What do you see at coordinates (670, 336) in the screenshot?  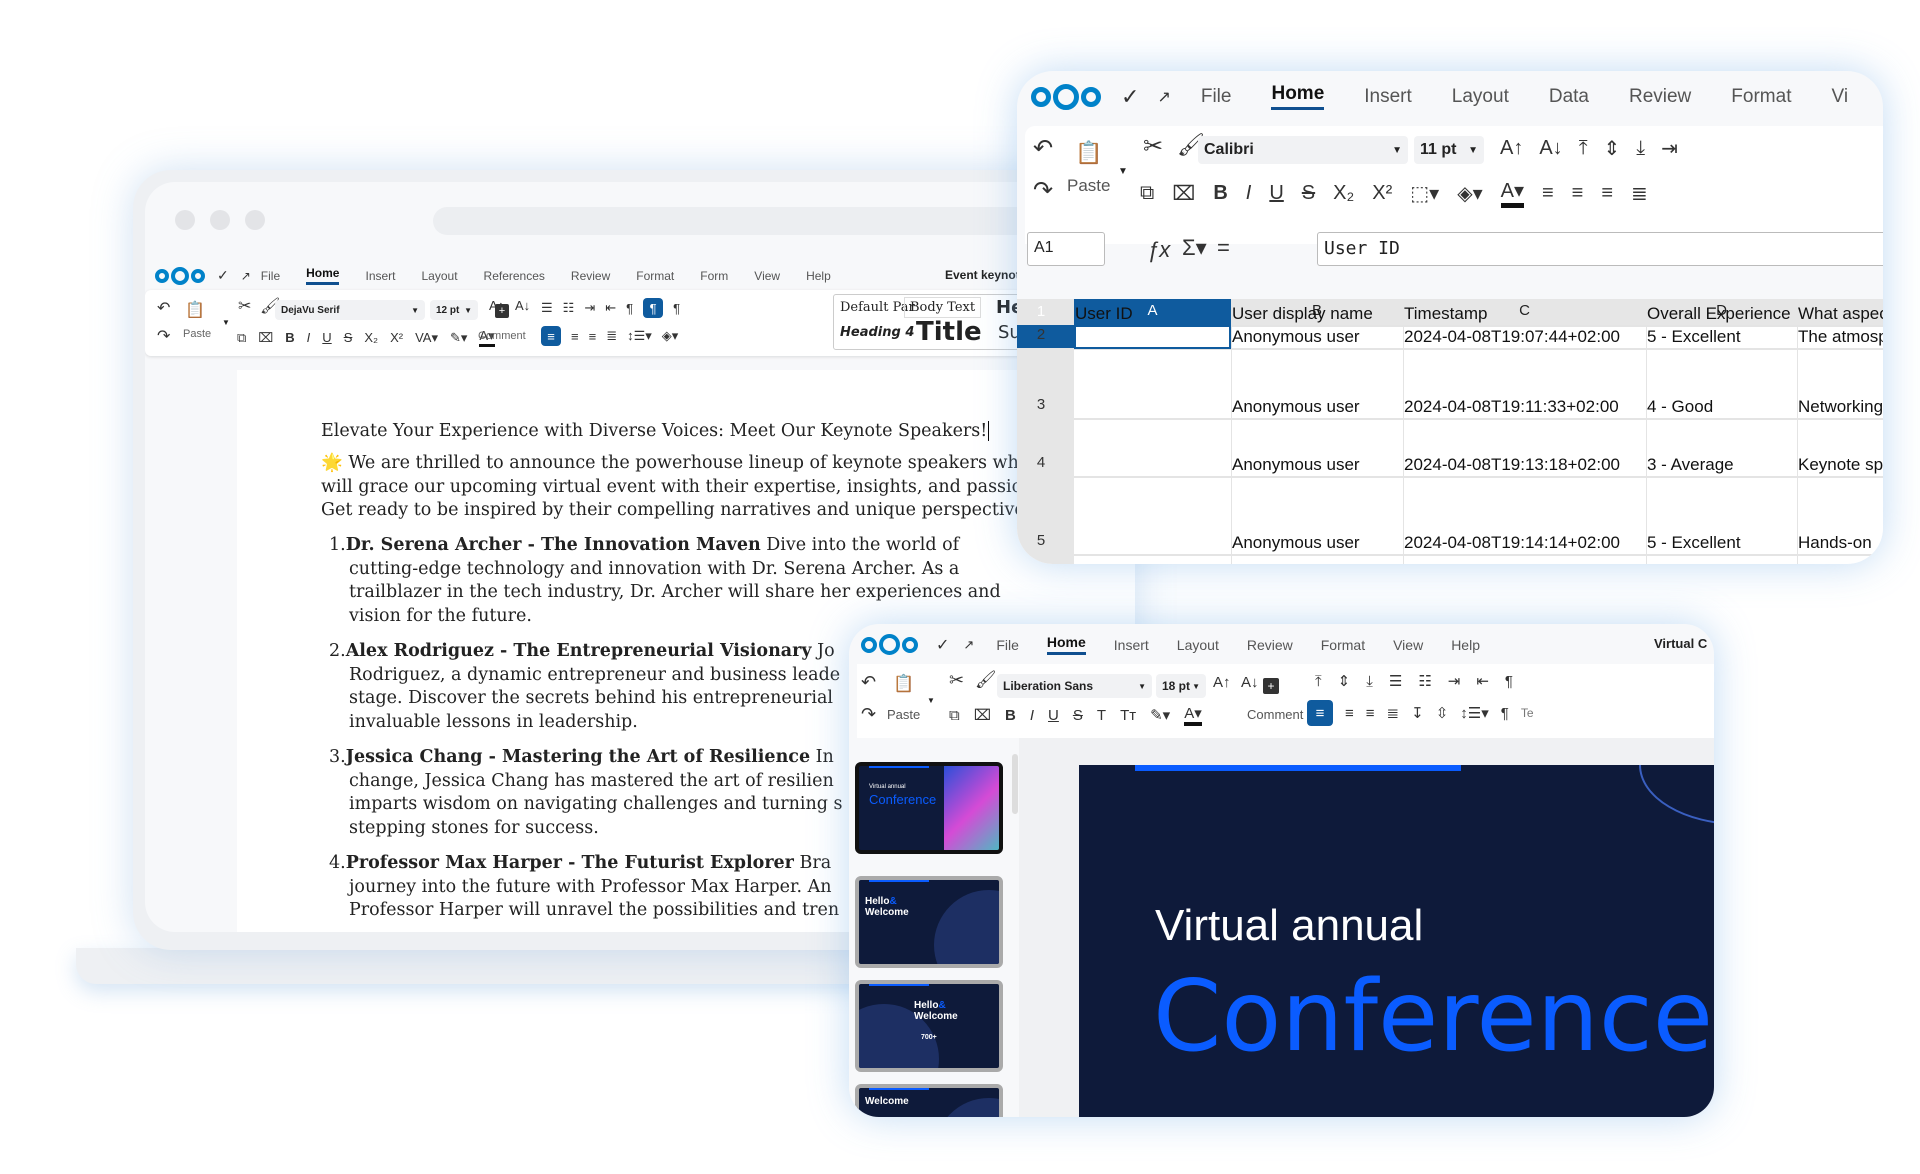 I see `background-color-icon: ◈▾` at bounding box center [670, 336].